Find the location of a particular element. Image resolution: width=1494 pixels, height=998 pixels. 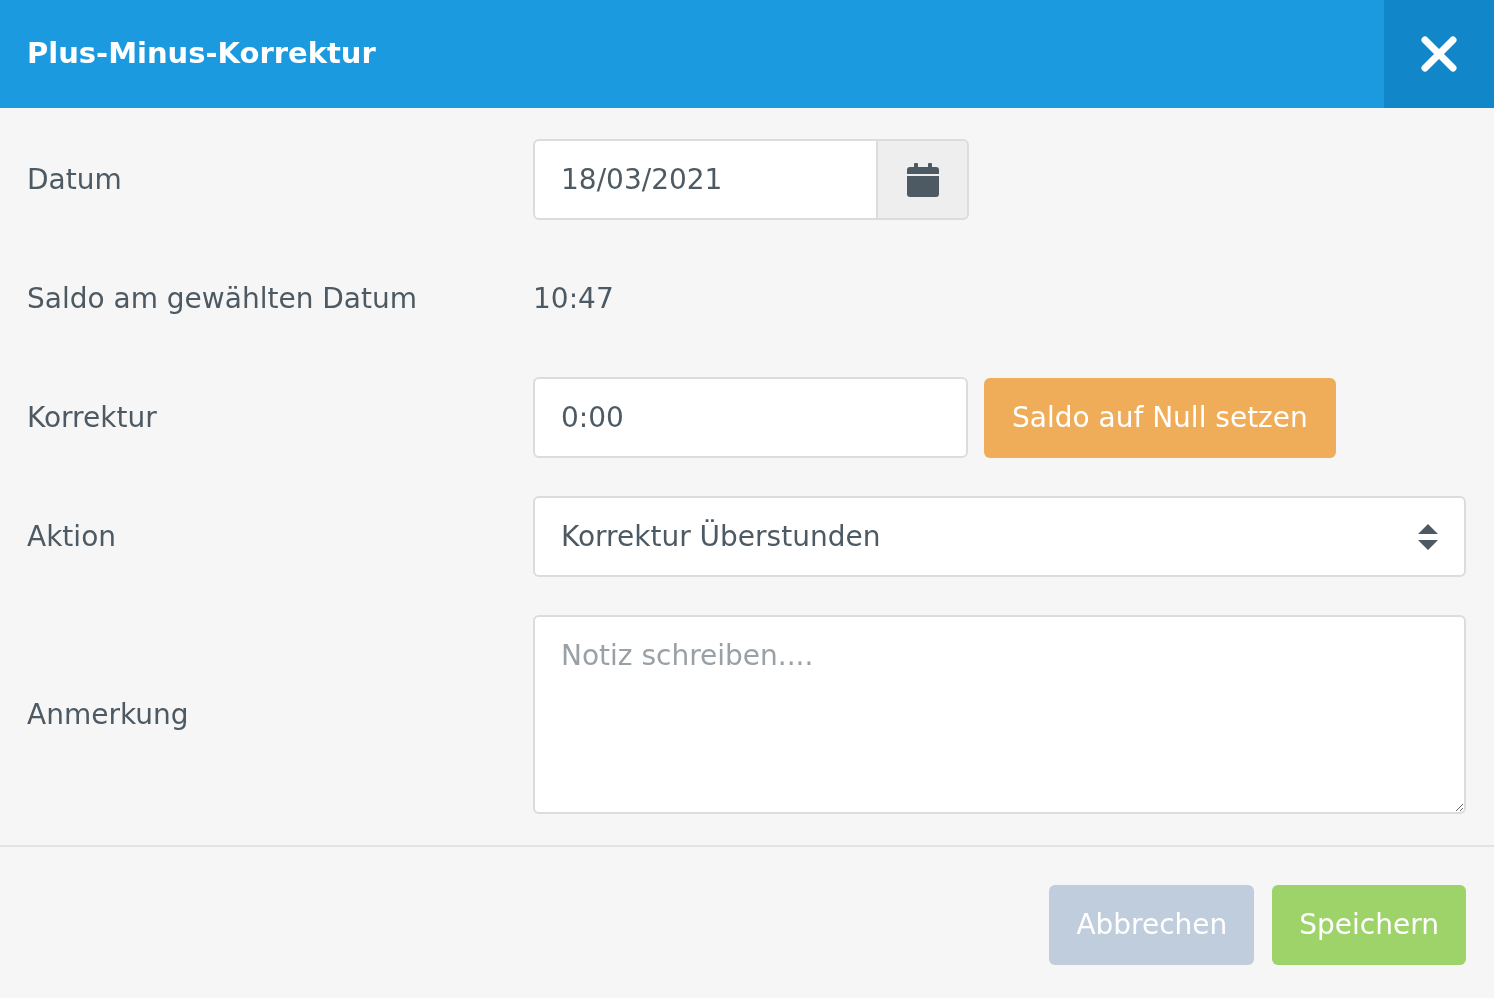

close-icon is located at coordinates (1439, 54).